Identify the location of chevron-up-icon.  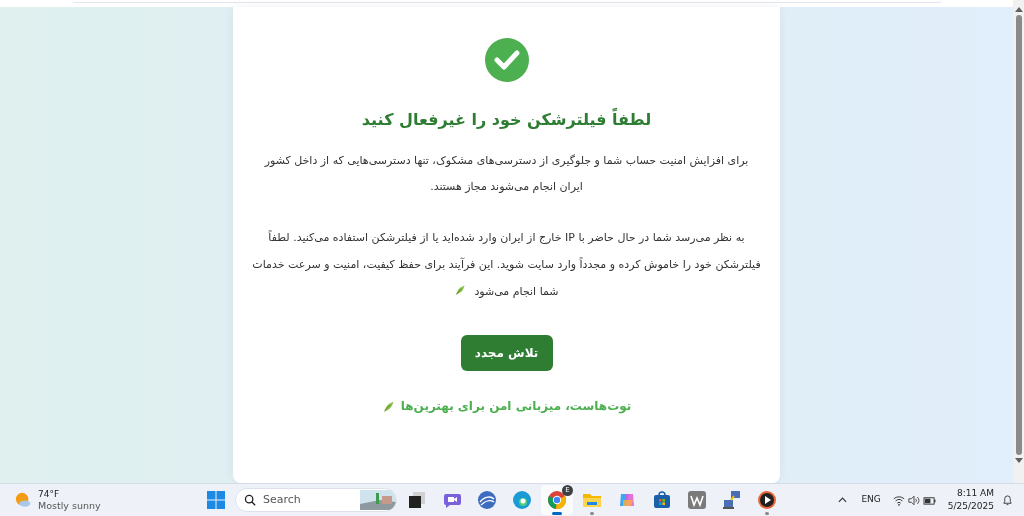
(843, 500).